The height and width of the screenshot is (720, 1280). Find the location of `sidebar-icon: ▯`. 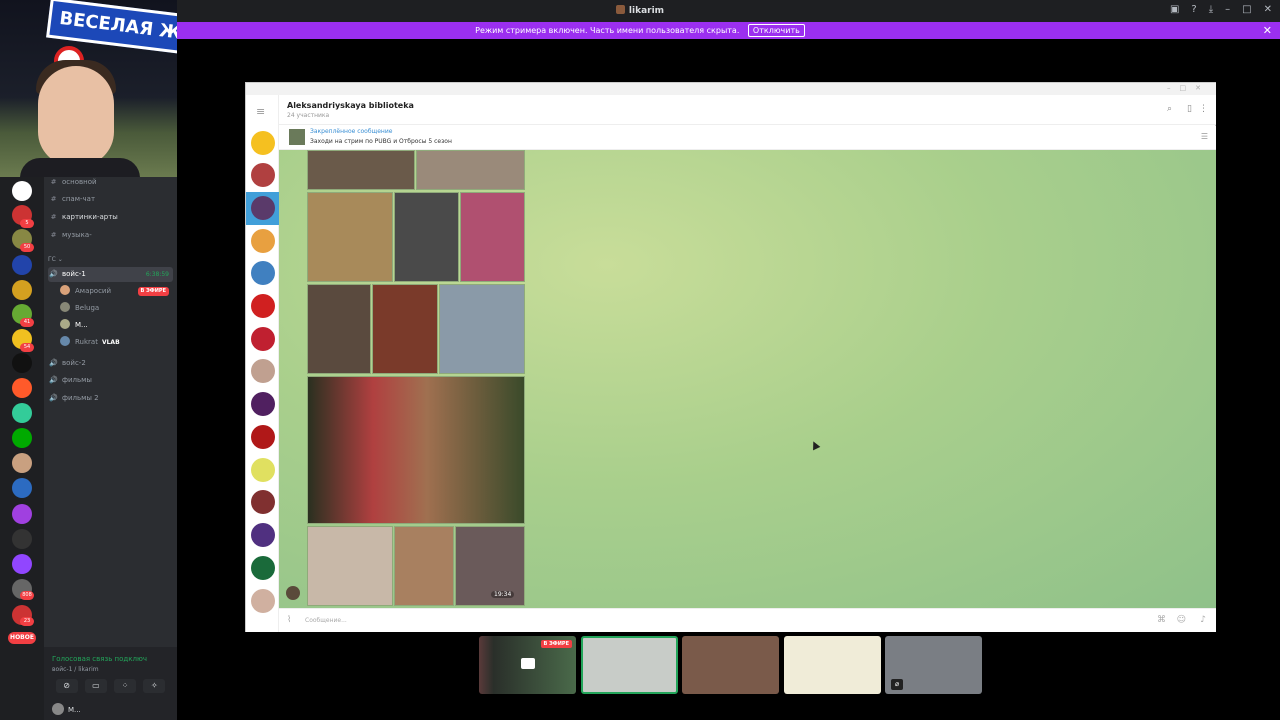

sidebar-icon: ▯ is located at coordinates (1189, 109).